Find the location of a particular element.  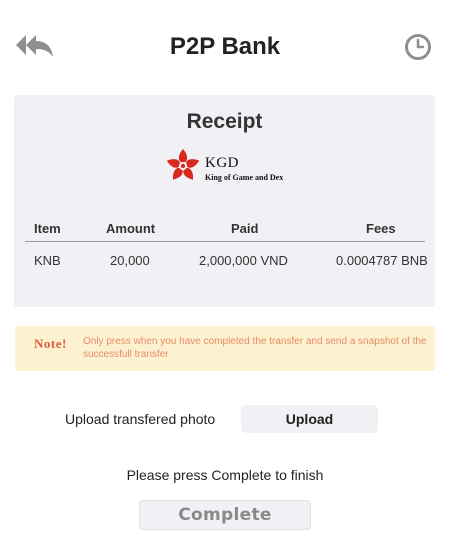

logo-tagline: King of Game and Dex is located at coordinates (244, 177).